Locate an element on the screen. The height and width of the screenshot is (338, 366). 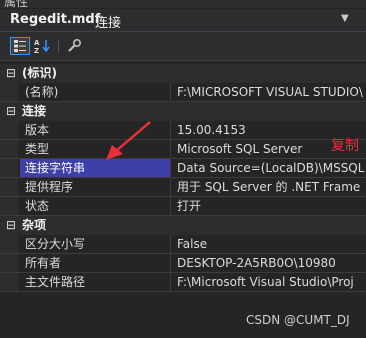
alphabetical-icon: A Z is located at coordinates (42, 46).